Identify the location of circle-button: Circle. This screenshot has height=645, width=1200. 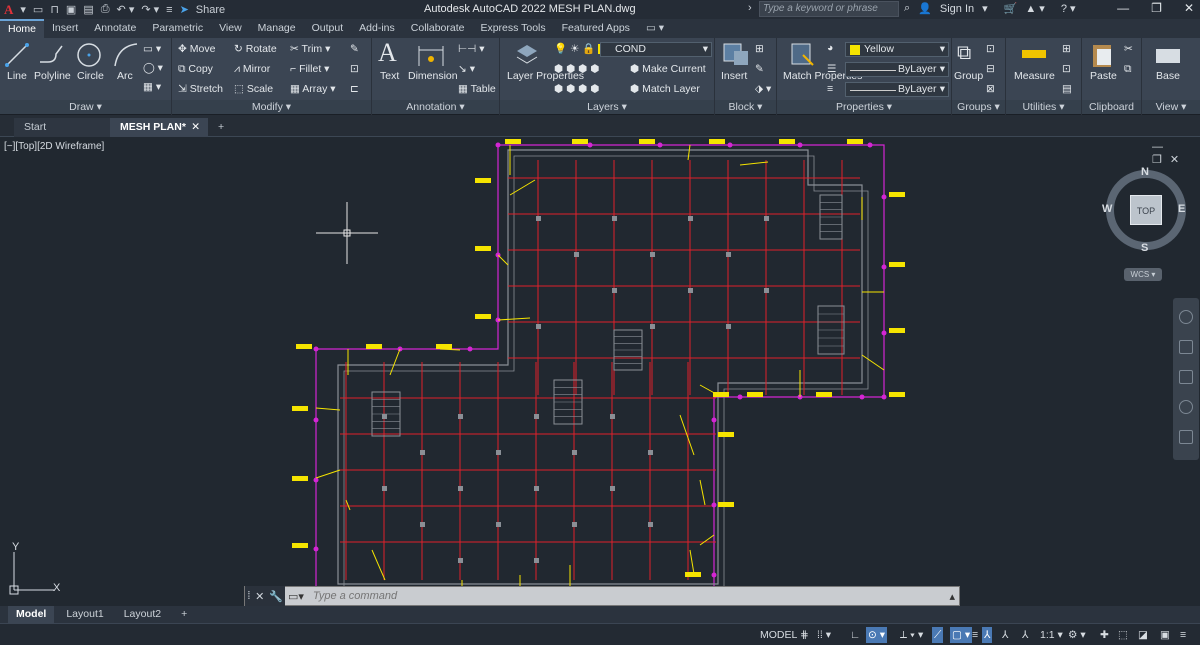
(90, 76).